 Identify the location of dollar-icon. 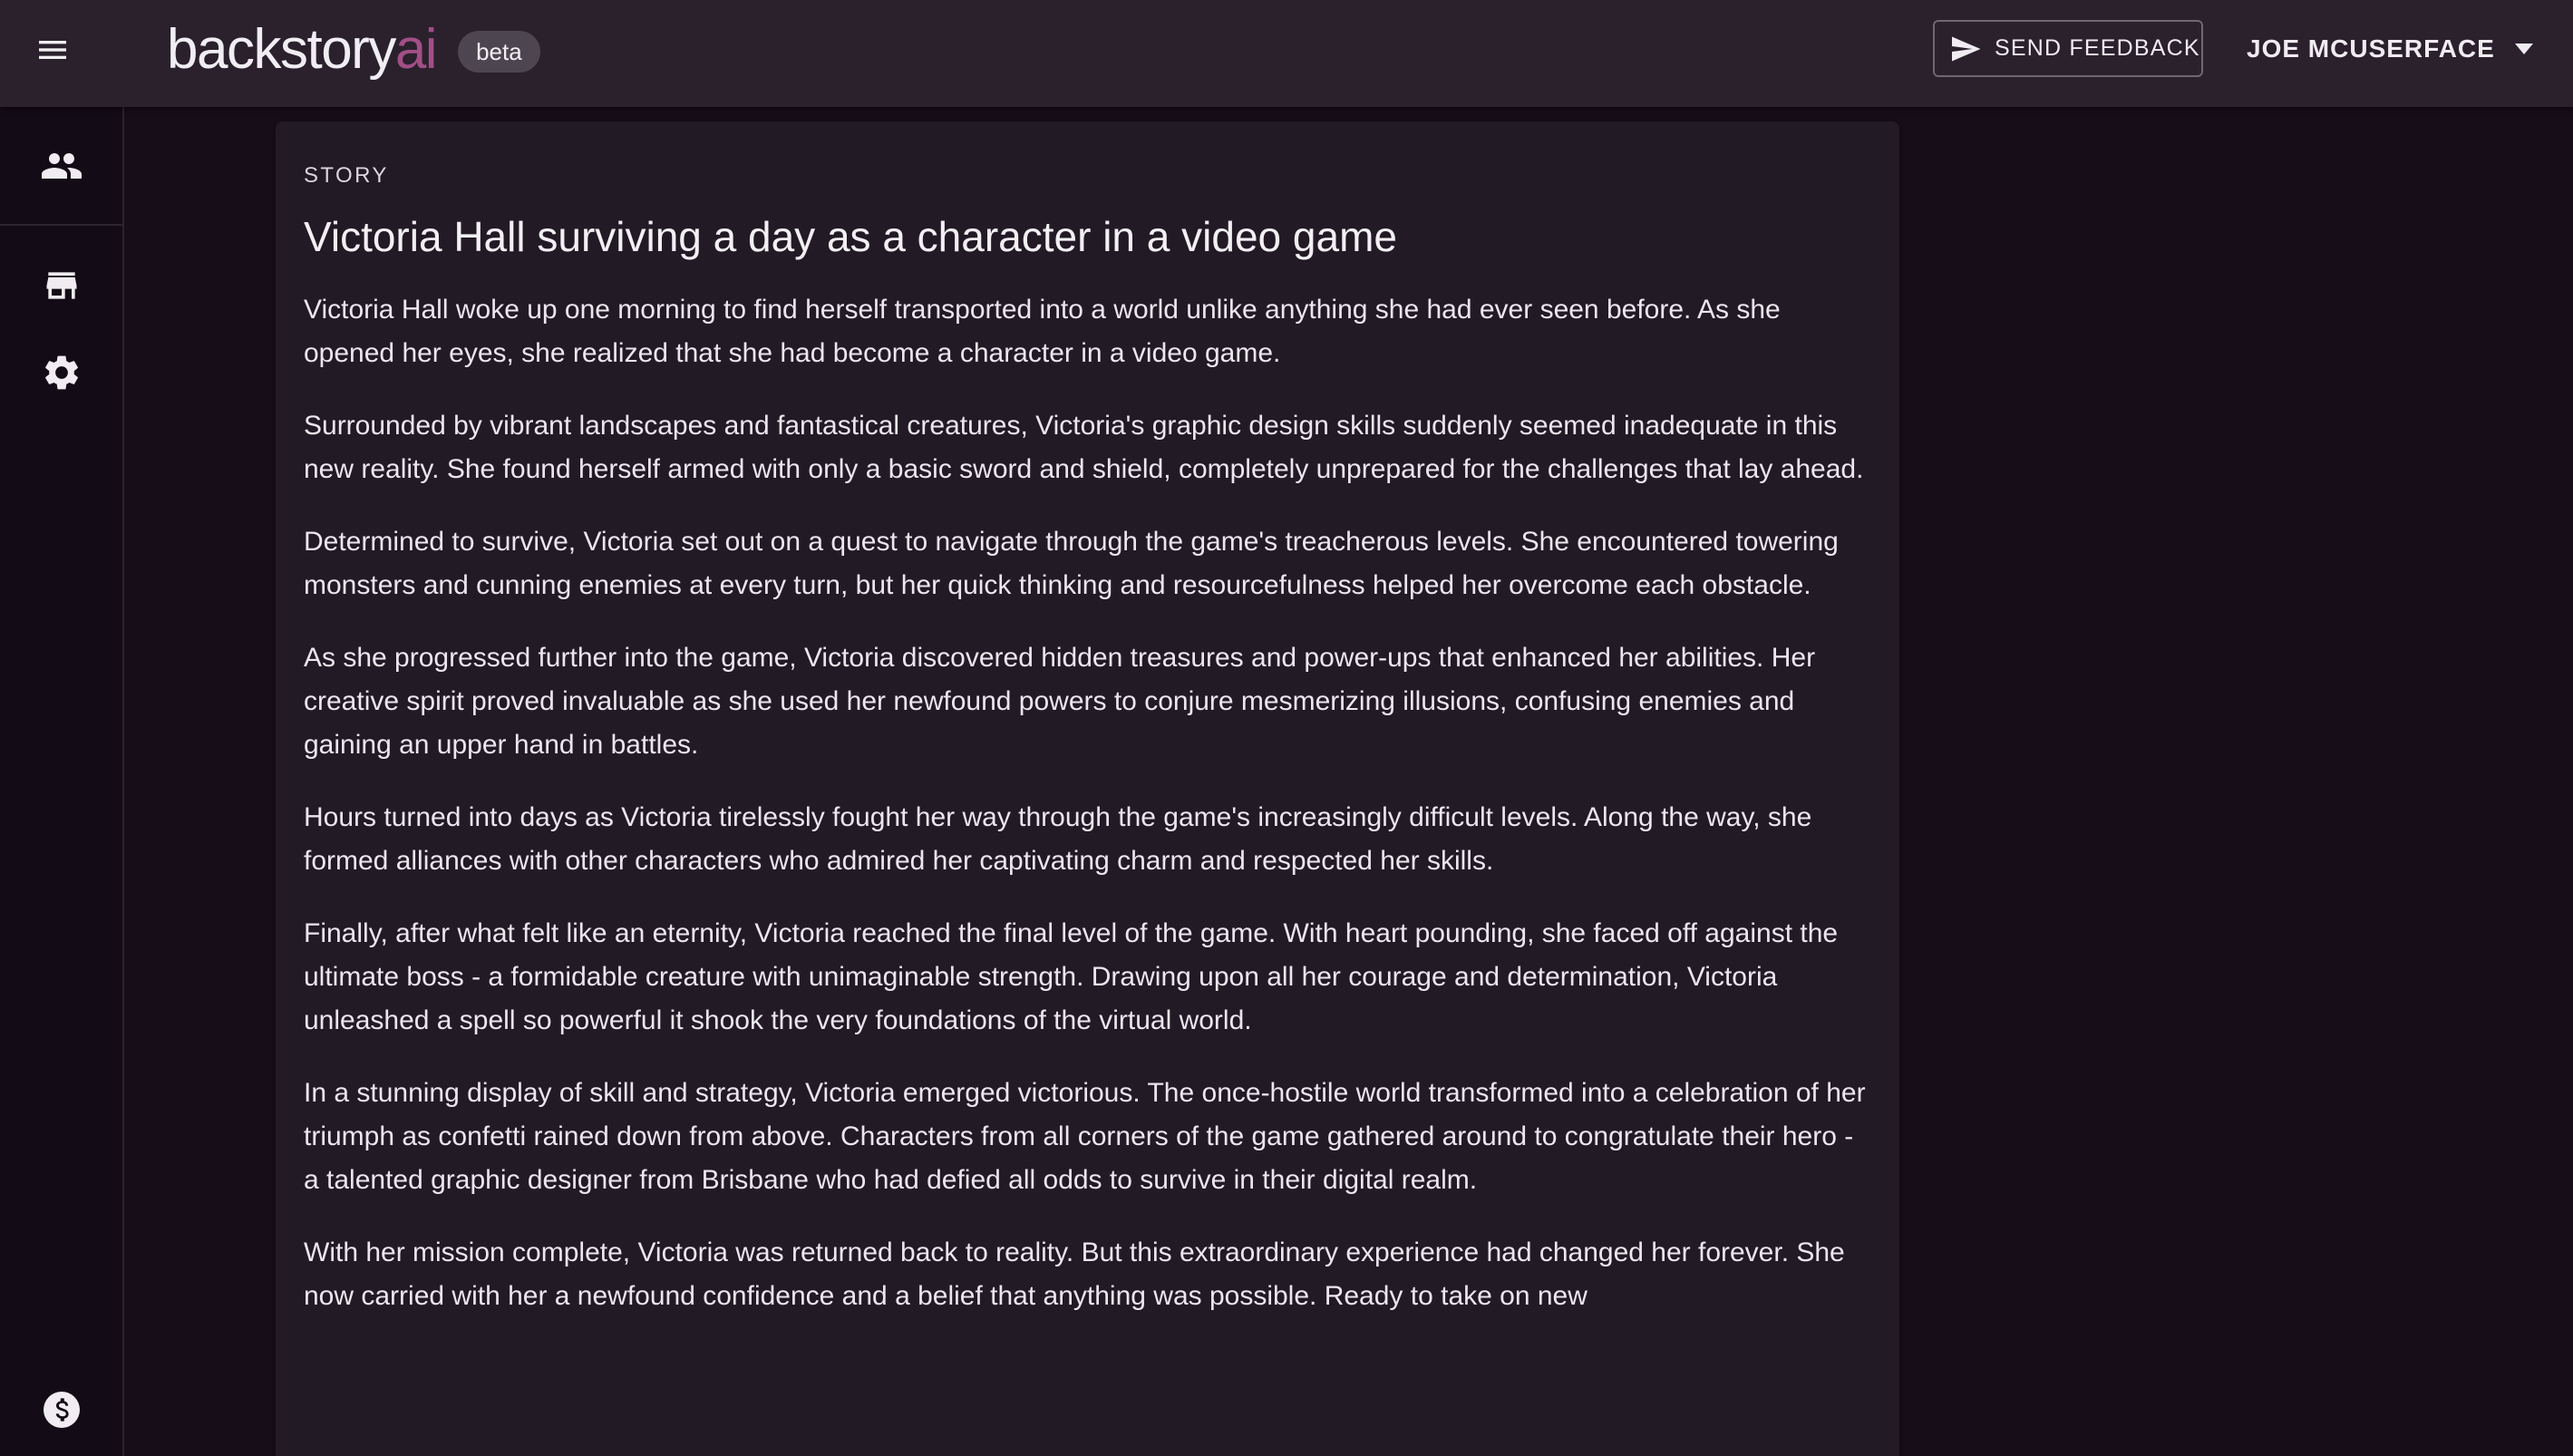
(61, 1410).